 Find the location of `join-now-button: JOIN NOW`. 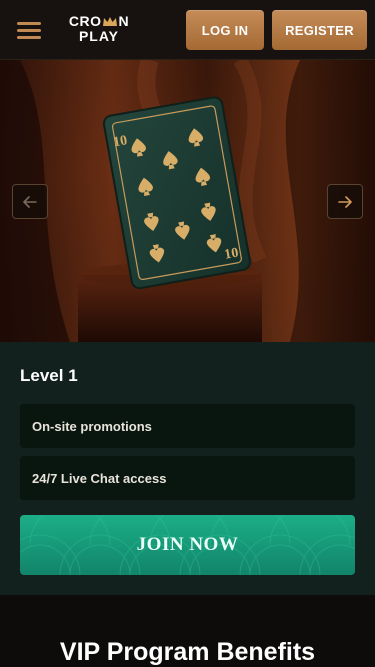

join-now-button: JOIN NOW is located at coordinates (187, 545).